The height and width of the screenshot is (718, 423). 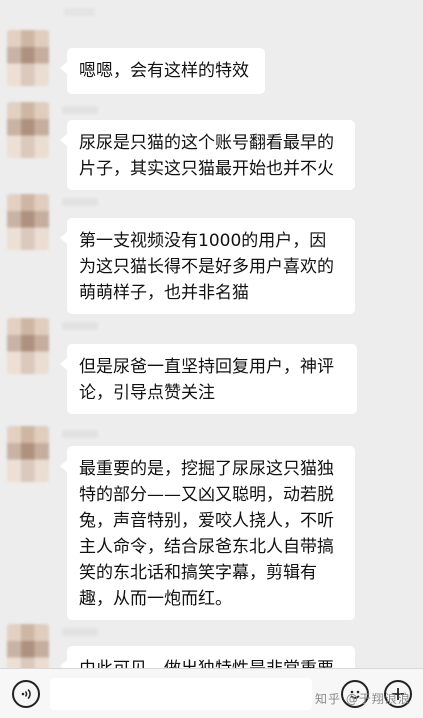 What do you see at coordinates (363, 699) in the screenshot?
I see `watermark: 知乎 @于翔浪浪` at bounding box center [363, 699].